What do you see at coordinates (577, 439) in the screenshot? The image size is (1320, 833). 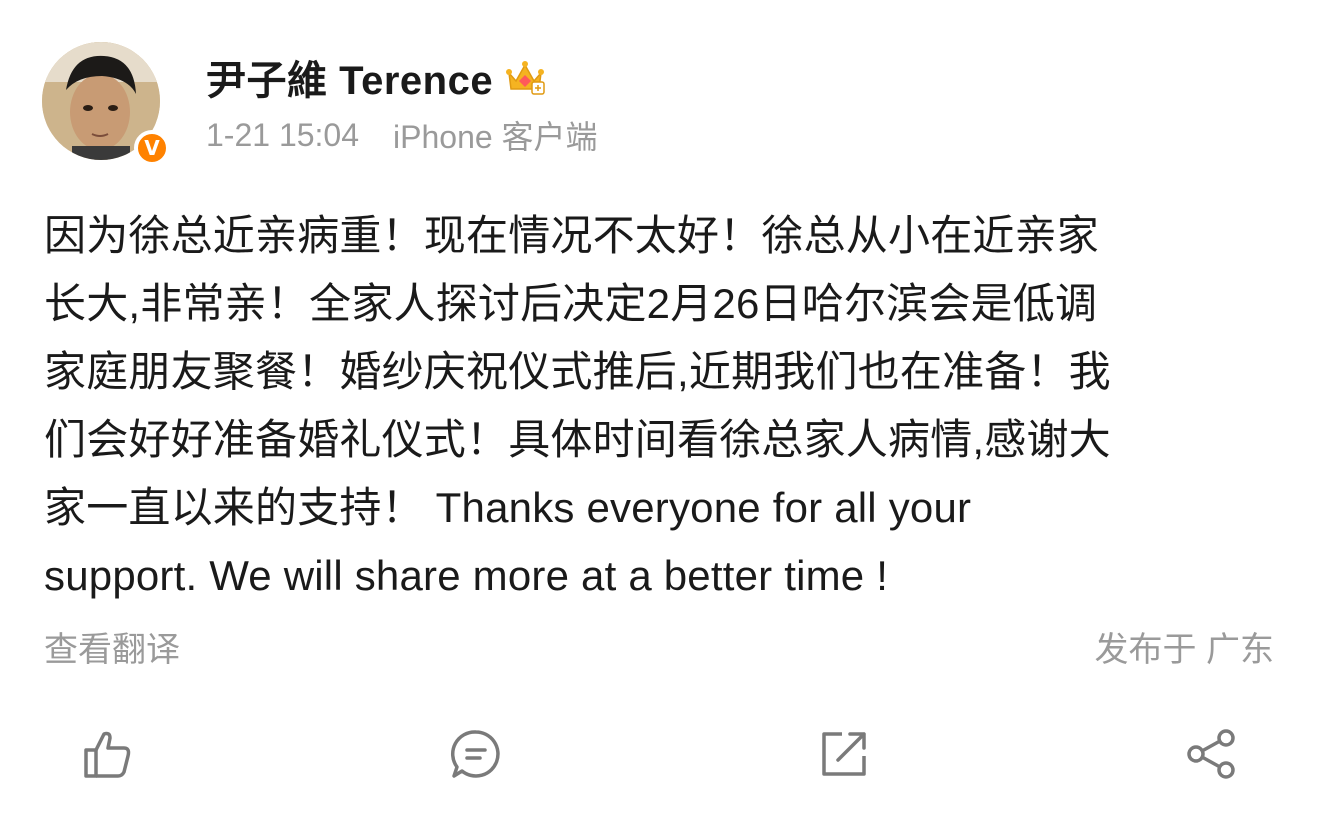 I see `post-text-line: 们会好好准备婚礼仪式！具体时间看徐总家人病情,感谢大` at bounding box center [577, 439].